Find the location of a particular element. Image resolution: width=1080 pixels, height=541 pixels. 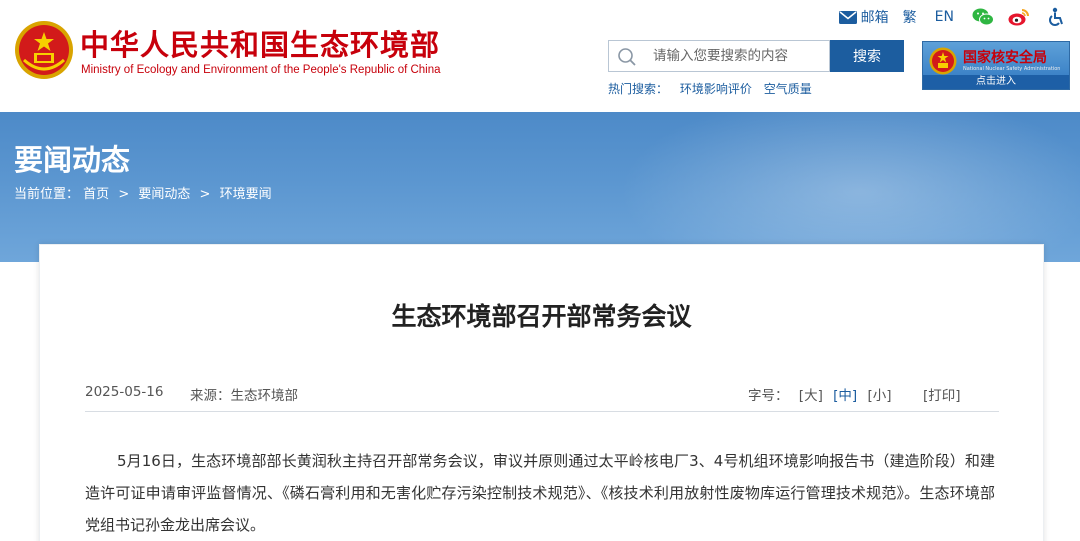

article-title: 生态环境部召开部常务会议 is located at coordinates (541, 316).